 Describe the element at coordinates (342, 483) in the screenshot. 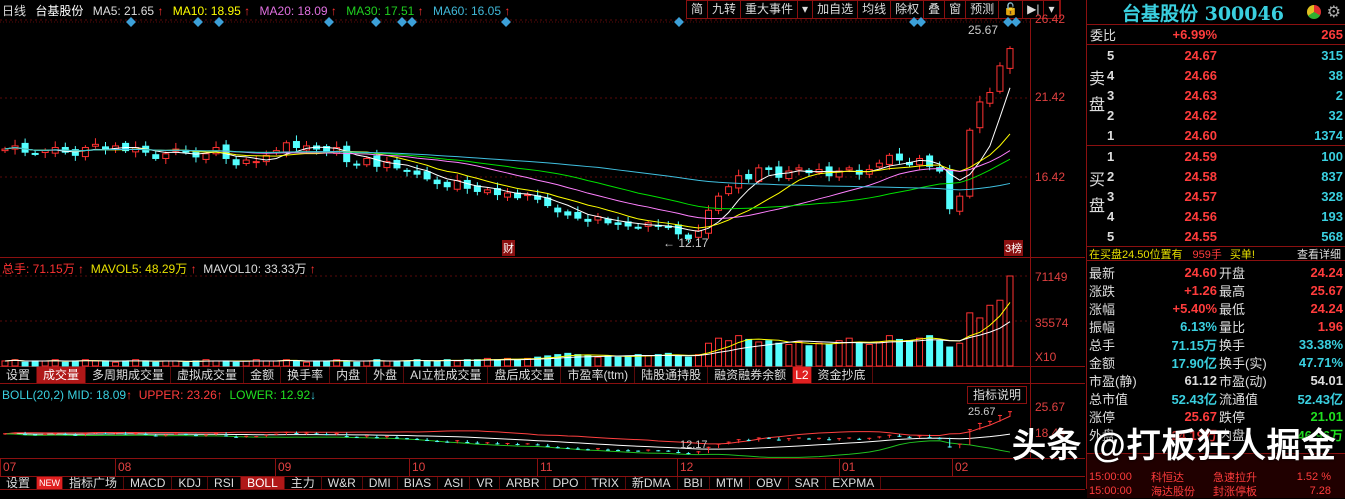

I see `bottom-tab: W&R` at that location.